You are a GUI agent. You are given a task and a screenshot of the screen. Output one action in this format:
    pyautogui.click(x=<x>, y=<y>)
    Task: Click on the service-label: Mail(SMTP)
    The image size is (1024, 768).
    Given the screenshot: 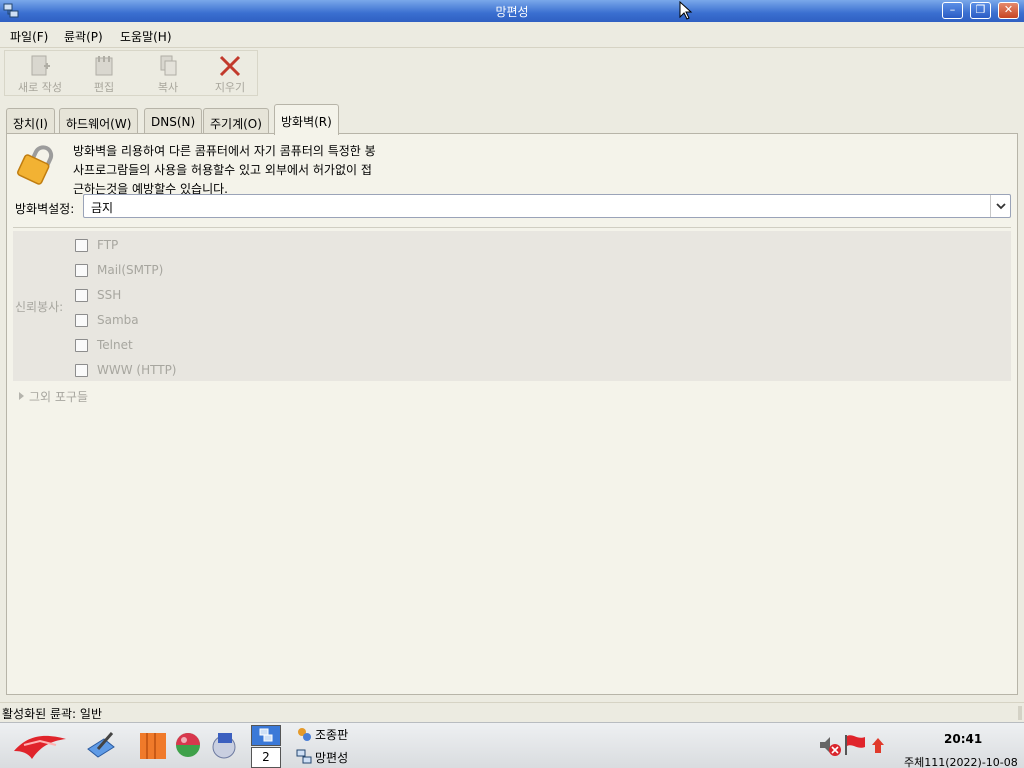 What is the action you would take?
    pyautogui.click(x=130, y=270)
    